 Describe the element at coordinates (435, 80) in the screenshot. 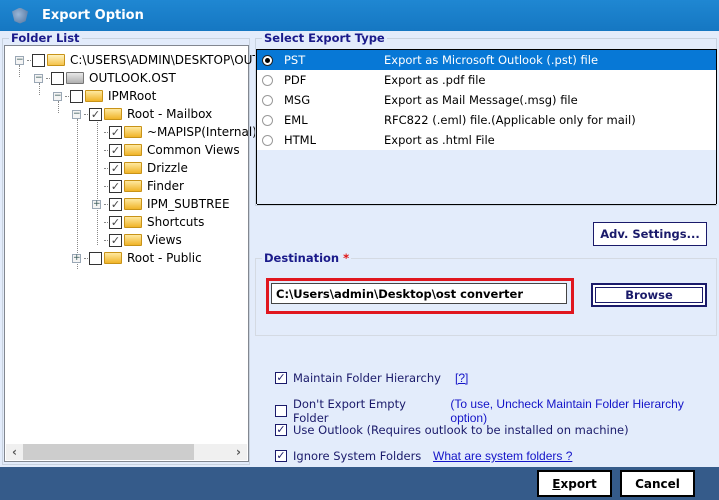

I see `export-description: Export as .pdf file` at that location.